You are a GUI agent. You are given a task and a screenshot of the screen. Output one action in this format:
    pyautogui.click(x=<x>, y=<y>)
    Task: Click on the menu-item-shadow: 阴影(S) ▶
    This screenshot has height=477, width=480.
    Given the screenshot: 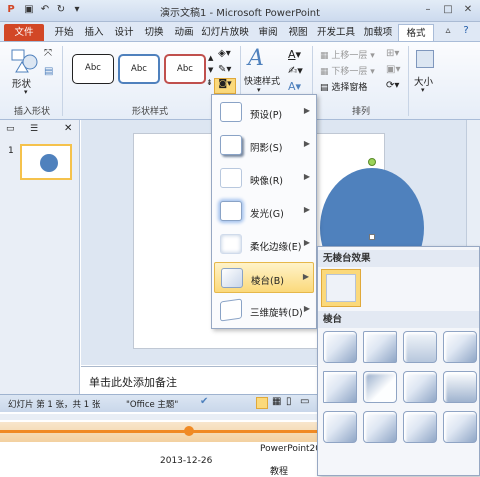 What is the action you would take?
    pyautogui.click(x=264, y=145)
    